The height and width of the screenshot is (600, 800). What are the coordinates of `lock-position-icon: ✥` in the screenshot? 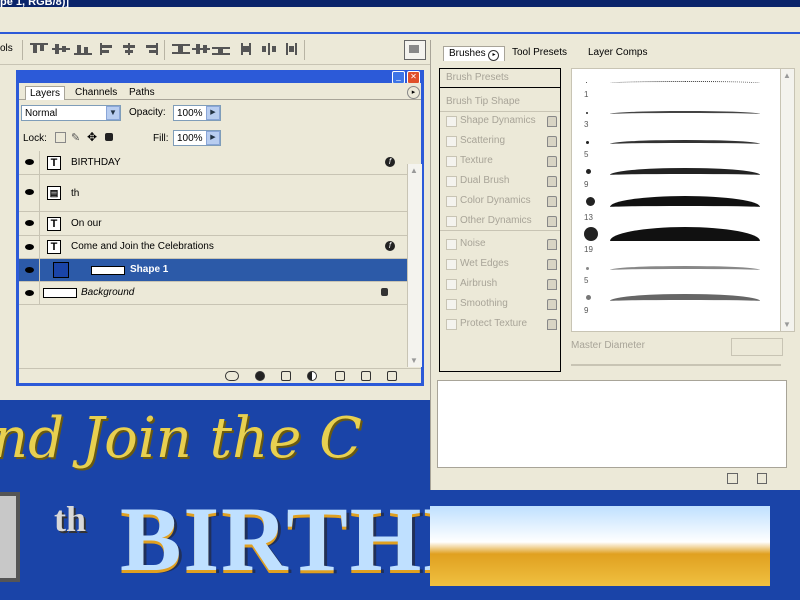 It's located at (92, 137).